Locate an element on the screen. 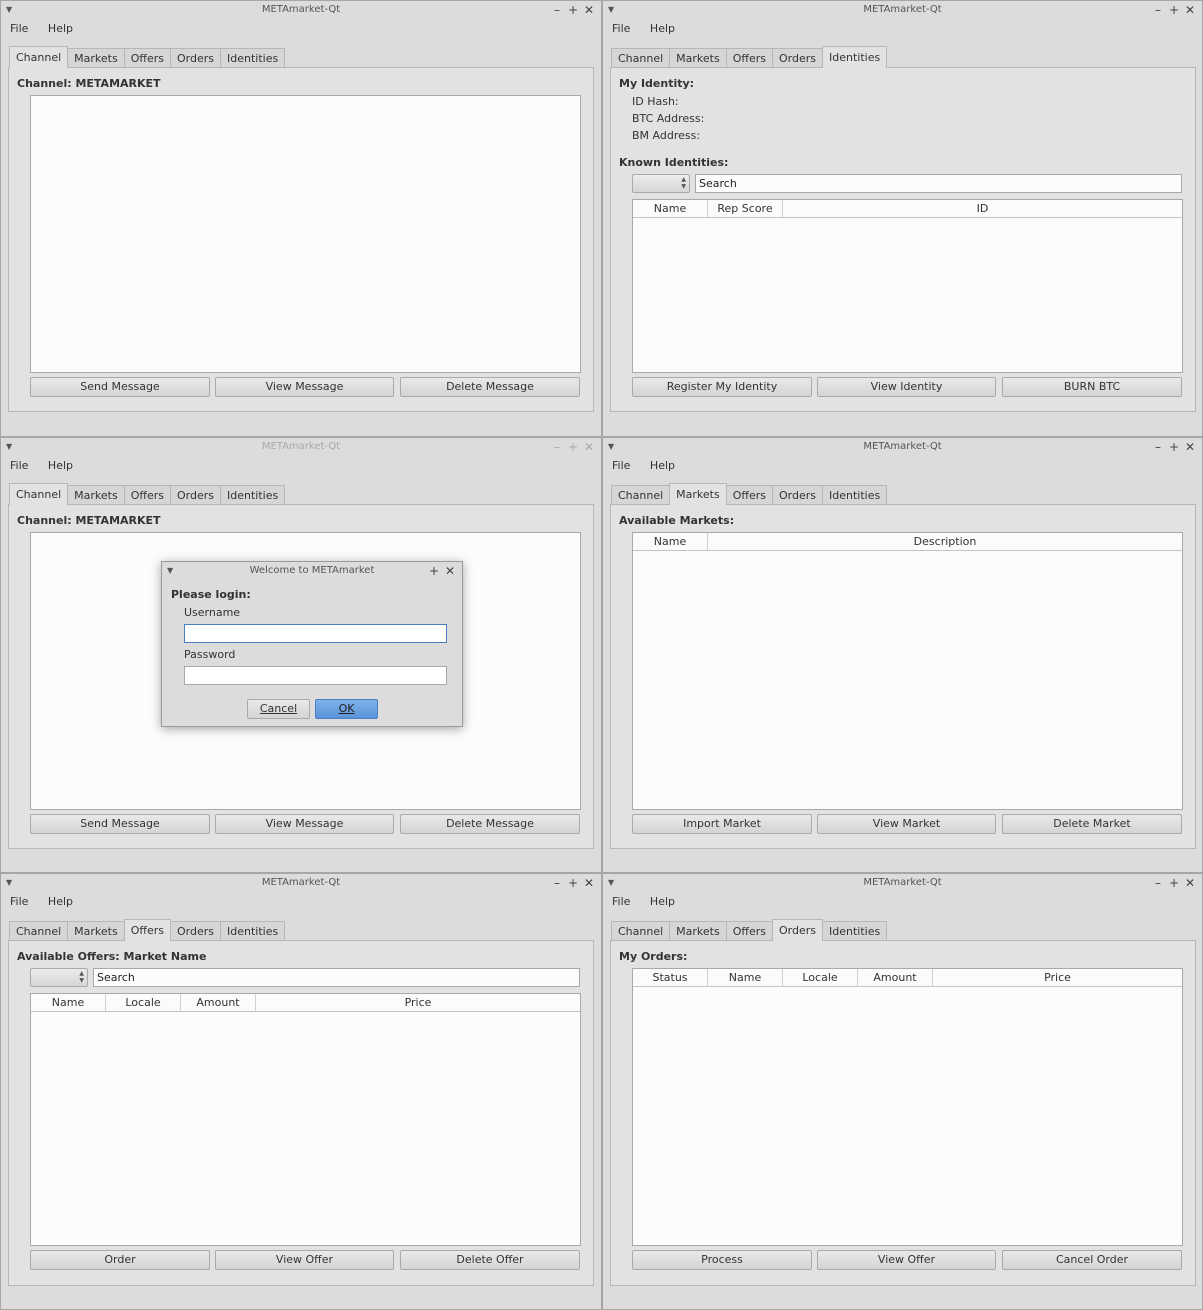 The width and height of the screenshot is (1203, 1310). order-button: Order is located at coordinates (120, 1260).